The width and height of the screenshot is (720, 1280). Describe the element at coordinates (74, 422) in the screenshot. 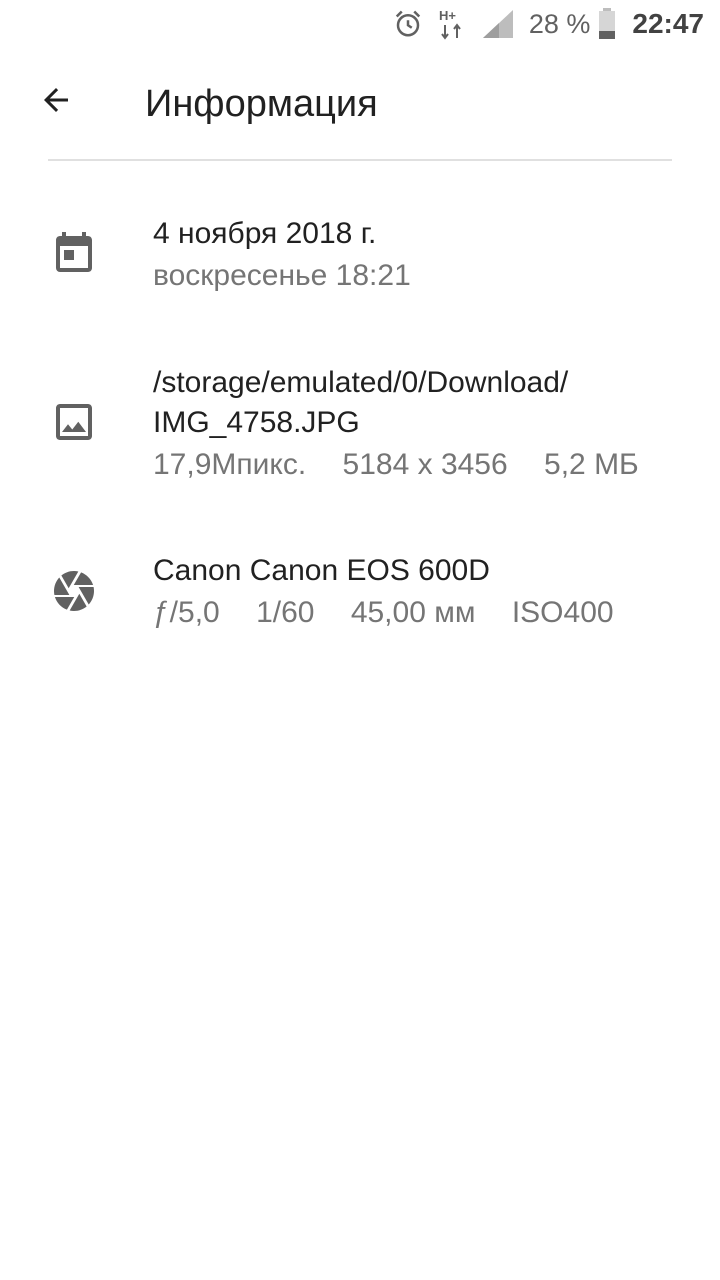

I see `image-icon` at that location.